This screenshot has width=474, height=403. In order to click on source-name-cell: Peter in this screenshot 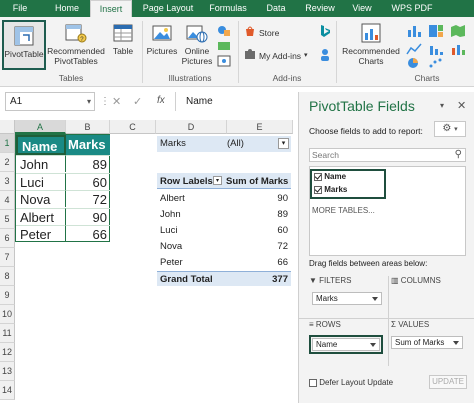, I will do `click(41, 233)`.